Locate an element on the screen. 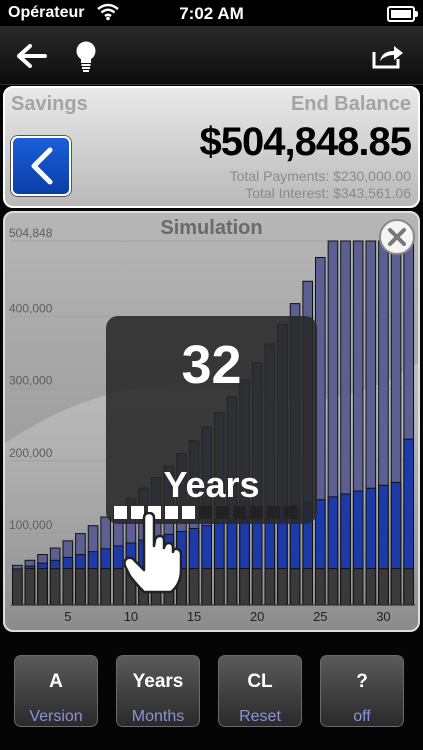  savings-title: Savings is located at coordinates (49, 104).